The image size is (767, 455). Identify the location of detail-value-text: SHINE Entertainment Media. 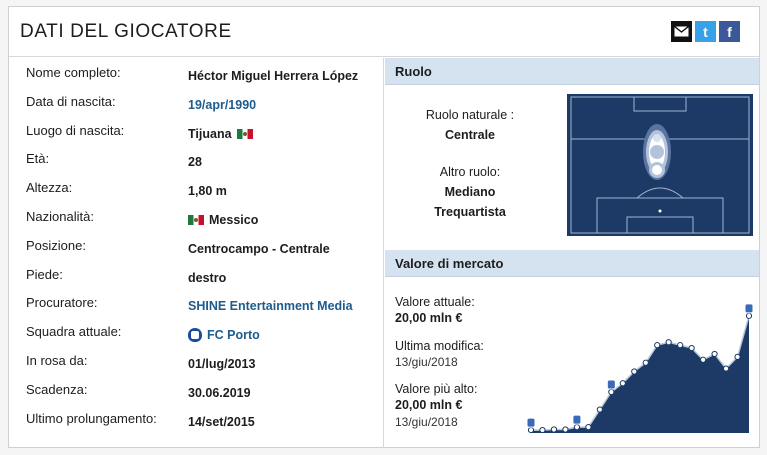
(270, 306).